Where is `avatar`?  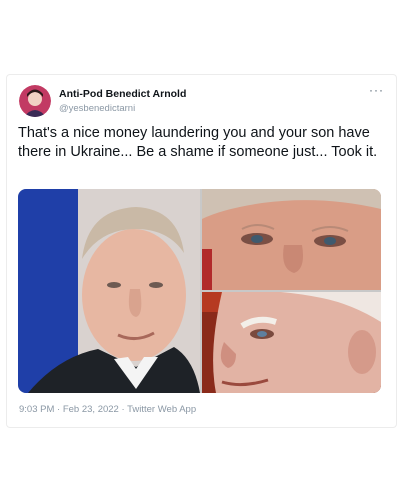
avatar is located at coordinates (35, 101).